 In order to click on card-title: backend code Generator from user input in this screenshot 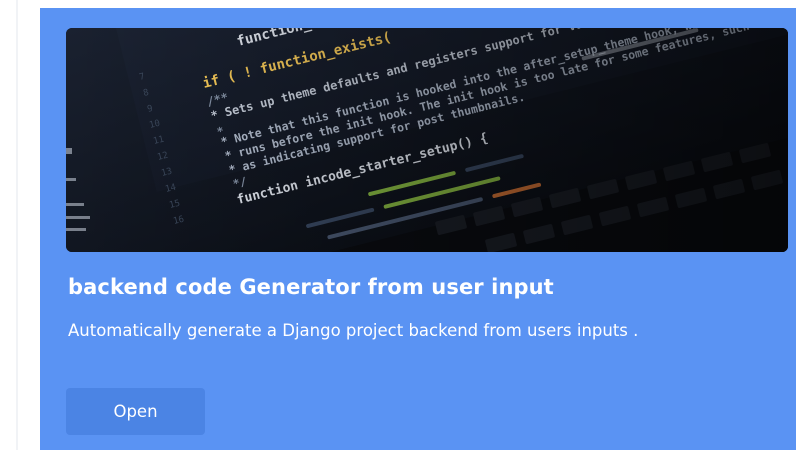, I will do `click(311, 287)`.